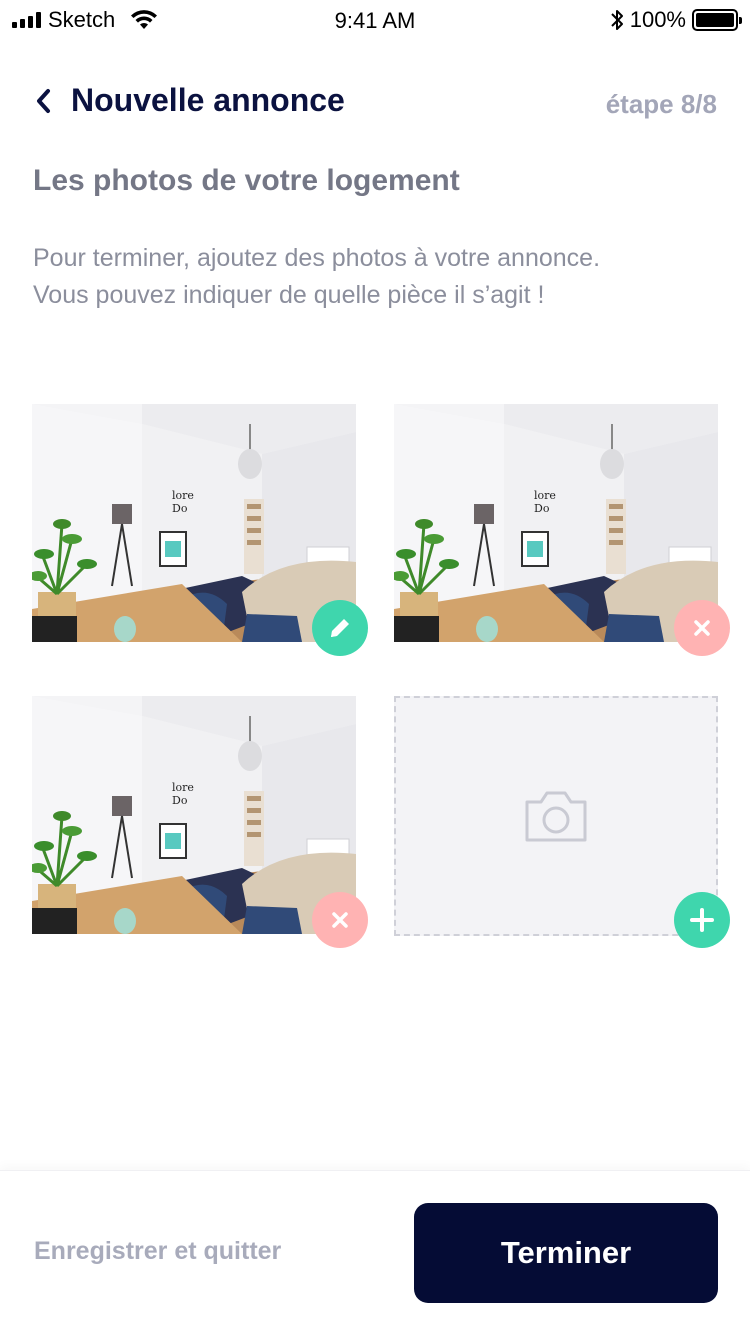  I want to click on photo-thumbnail-3: lore Do, so click(194, 815).